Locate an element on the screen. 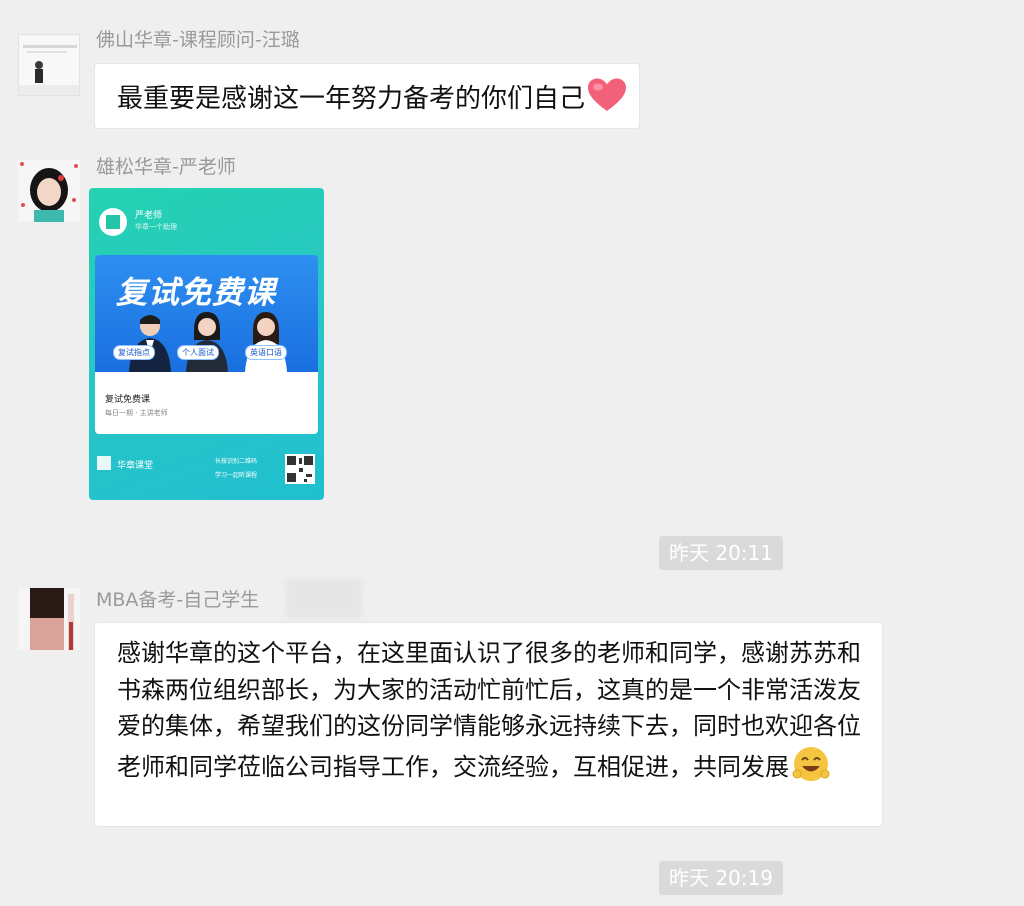 The image size is (1024, 906). card-tag: 复试指点 is located at coordinates (134, 352).